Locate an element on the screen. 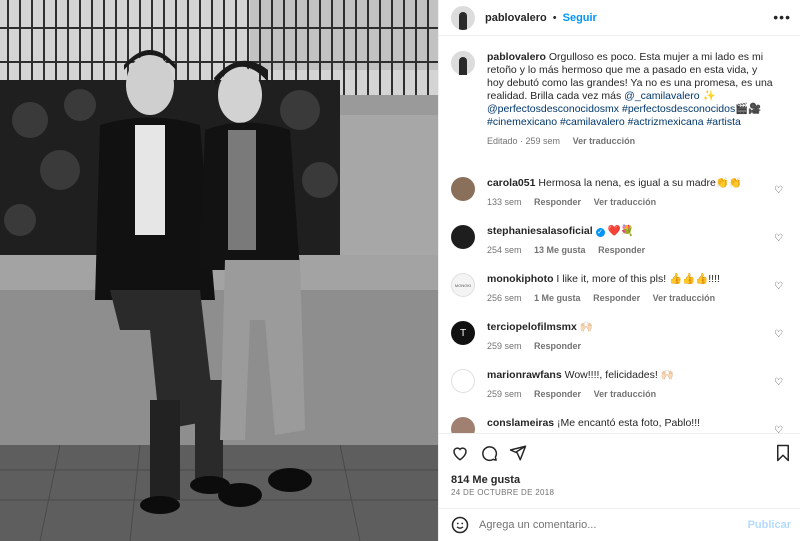  comment-username: carola051 is located at coordinates (511, 183).